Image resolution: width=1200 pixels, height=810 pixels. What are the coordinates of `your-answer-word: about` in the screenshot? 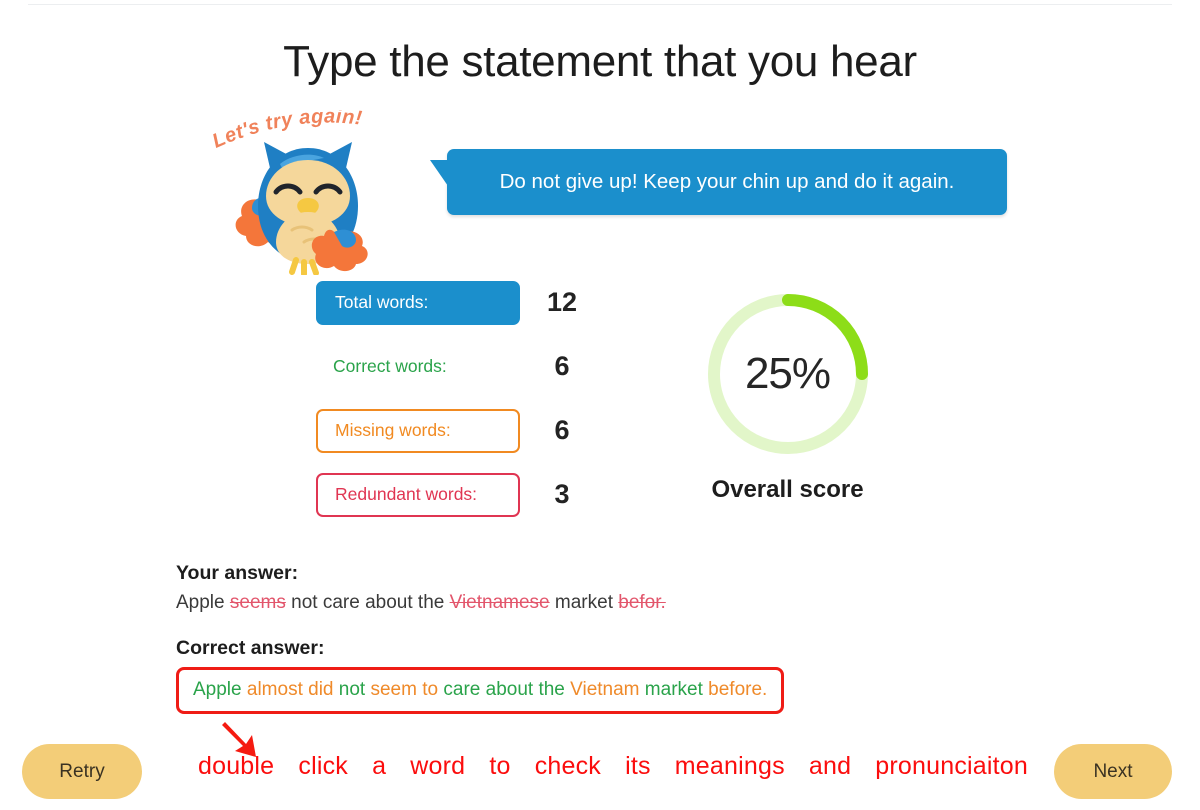 It's located at (389, 602).